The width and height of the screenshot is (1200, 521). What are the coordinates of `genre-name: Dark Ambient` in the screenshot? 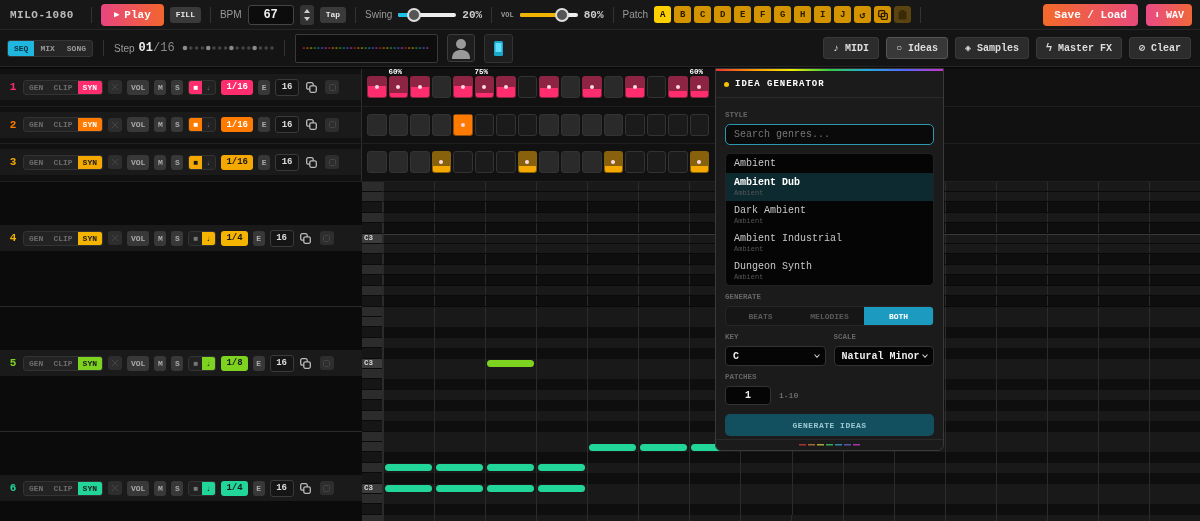 It's located at (770, 210).